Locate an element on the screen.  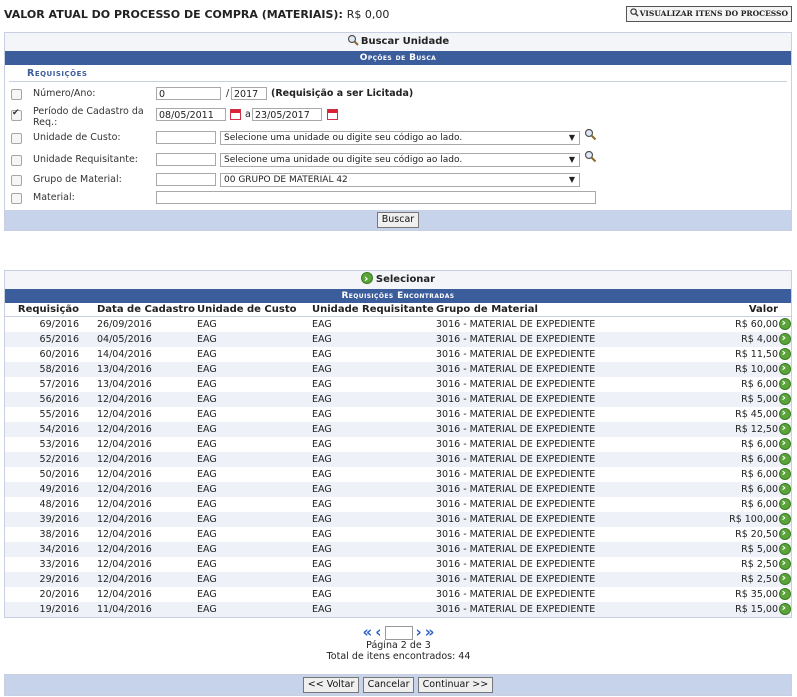
requisitante-code-input is located at coordinates (186, 159).